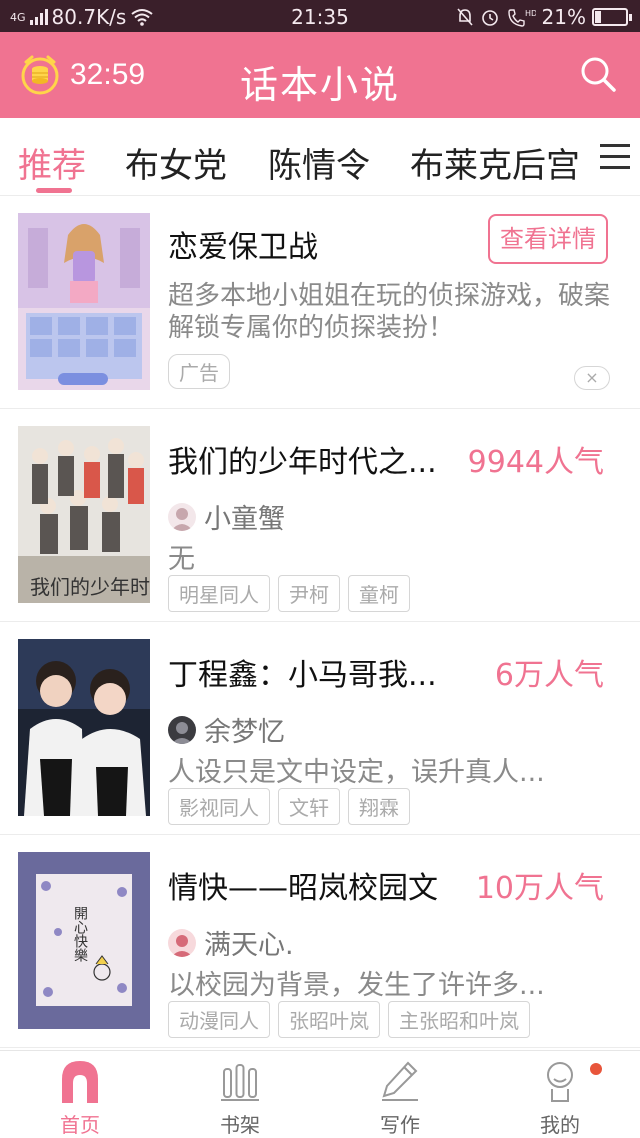 This screenshot has height=1138, width=640. Describe the element at coordinates (612, 17) in the screenshot. I see `battery-icon` at that location.